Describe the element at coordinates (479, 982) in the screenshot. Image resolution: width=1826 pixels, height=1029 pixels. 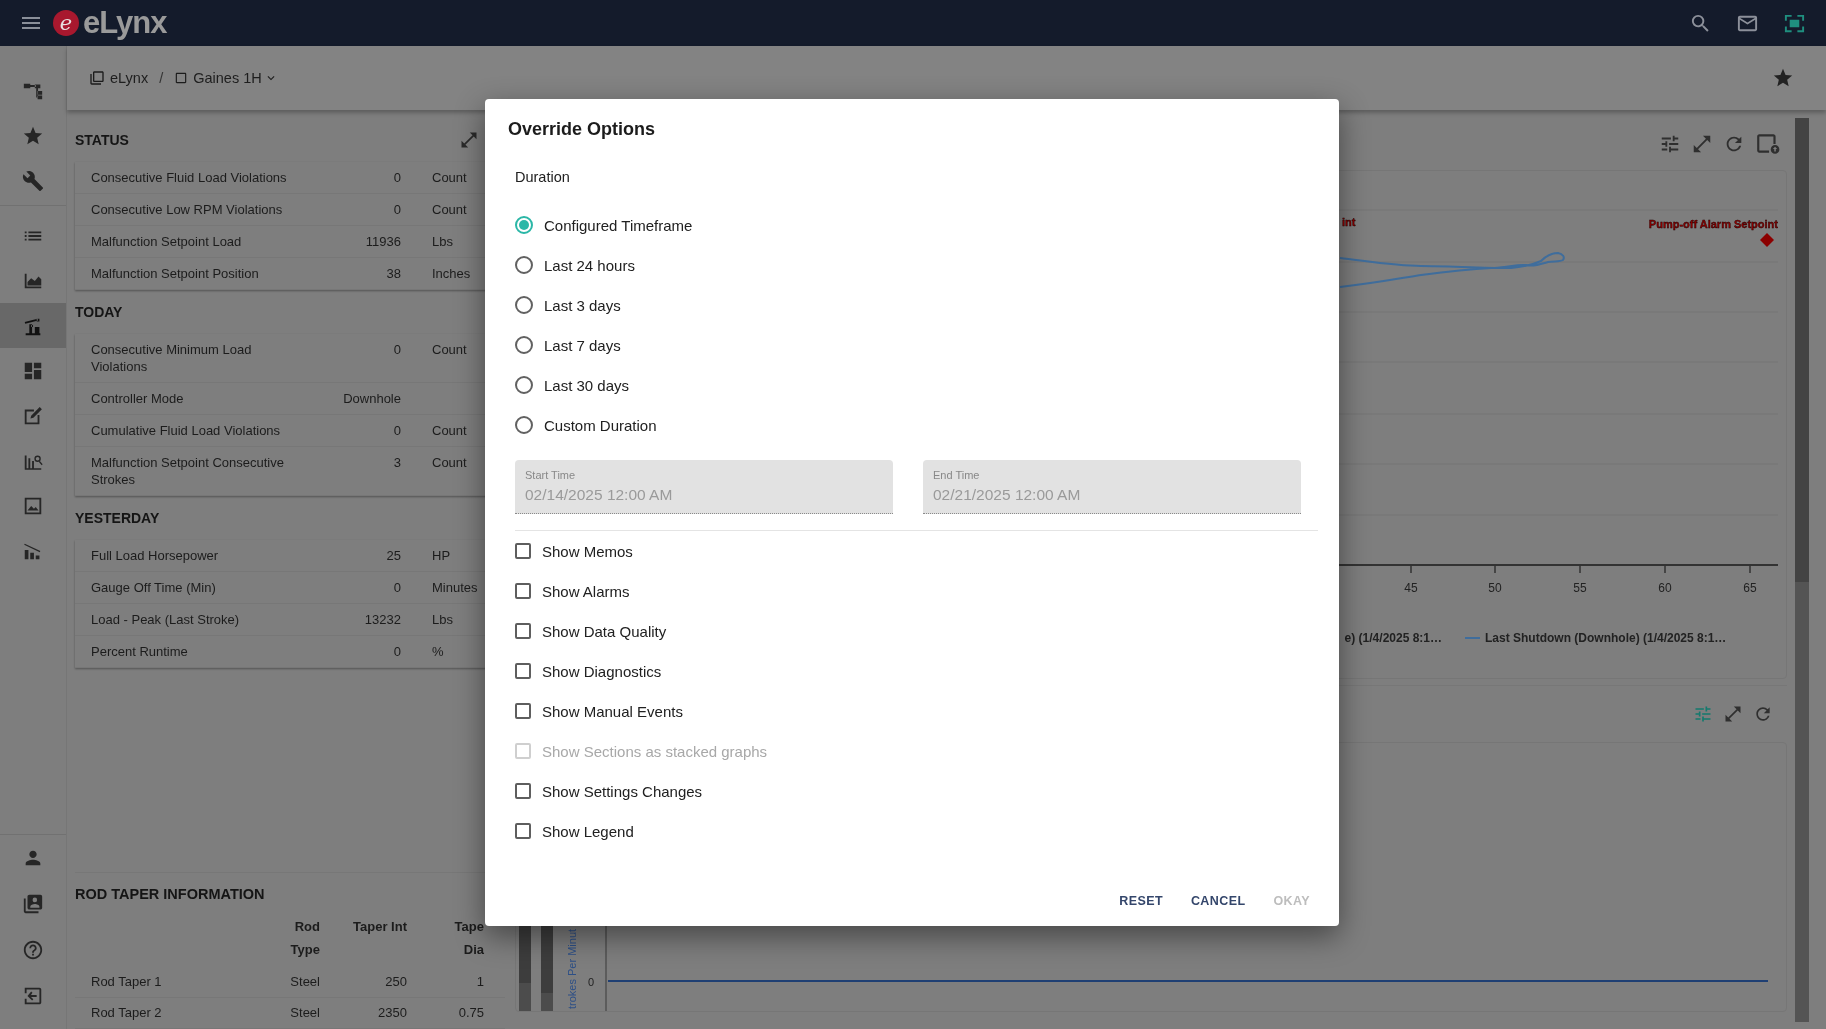
I see `table-cell-text: 1` at that location.